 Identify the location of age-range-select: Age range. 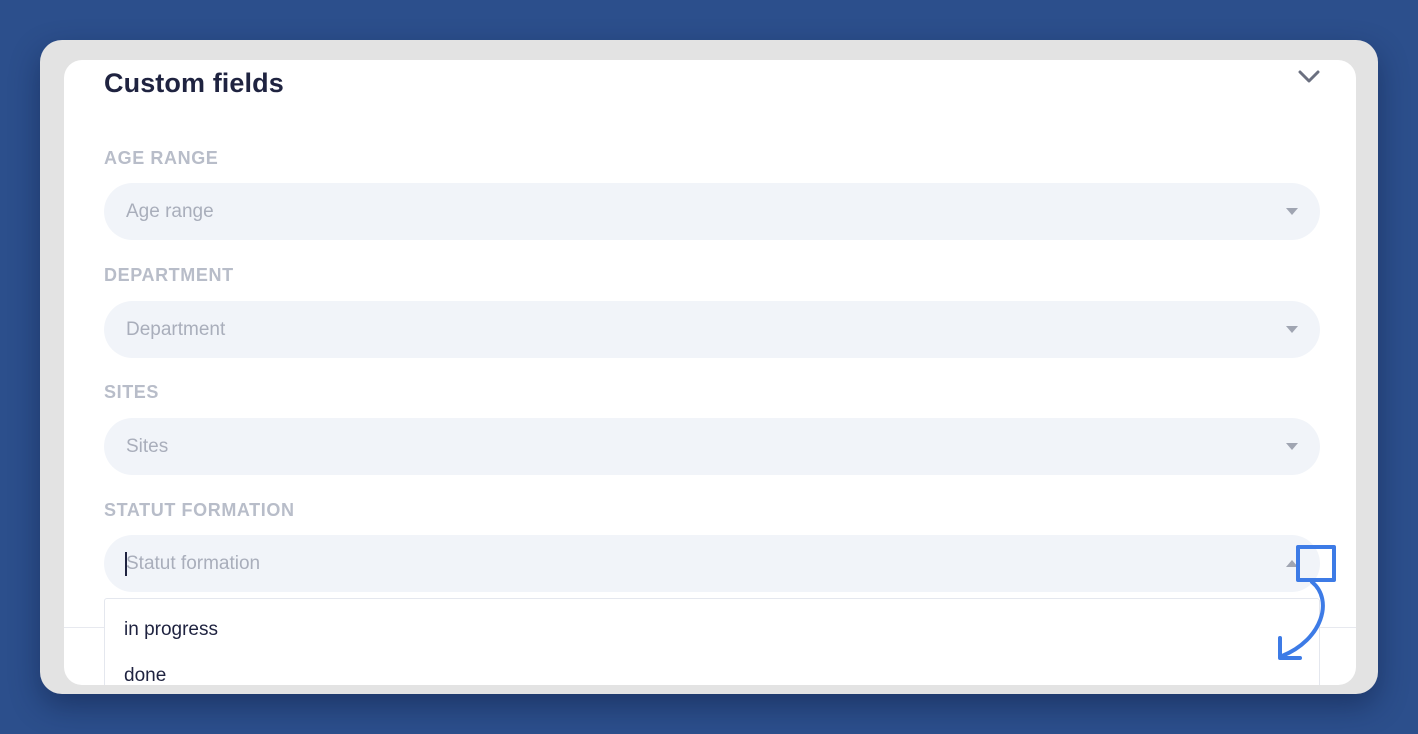
(712, 211).